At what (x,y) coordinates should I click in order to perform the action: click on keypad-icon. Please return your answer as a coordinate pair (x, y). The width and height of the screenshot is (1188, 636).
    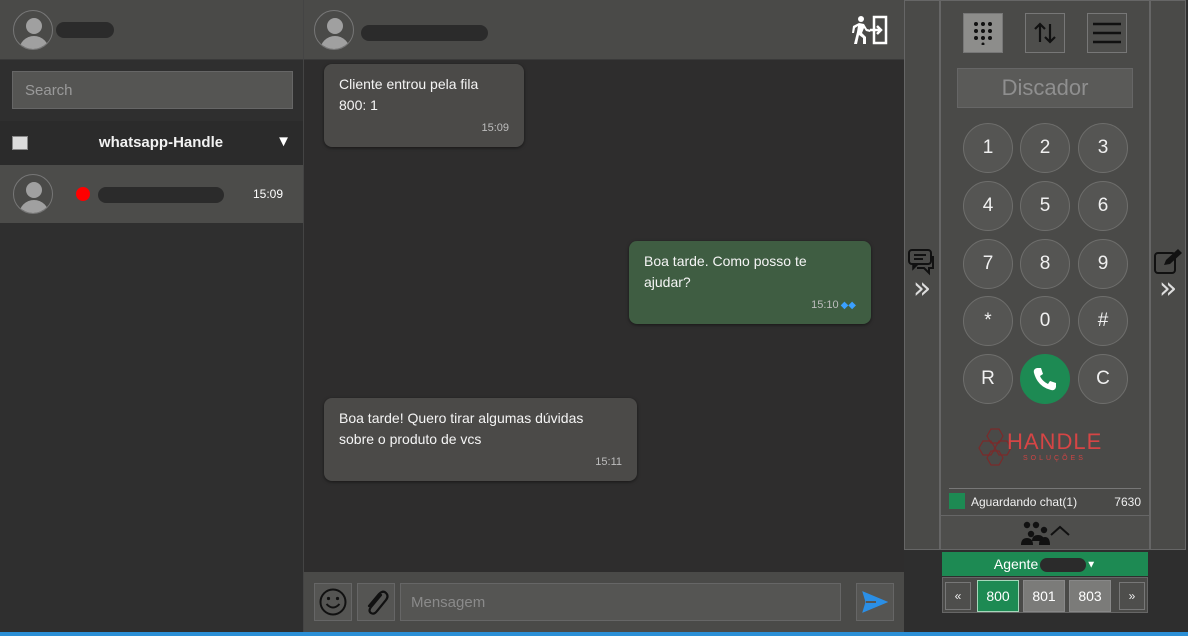
    Looking at the image, I should click on (983, 33).